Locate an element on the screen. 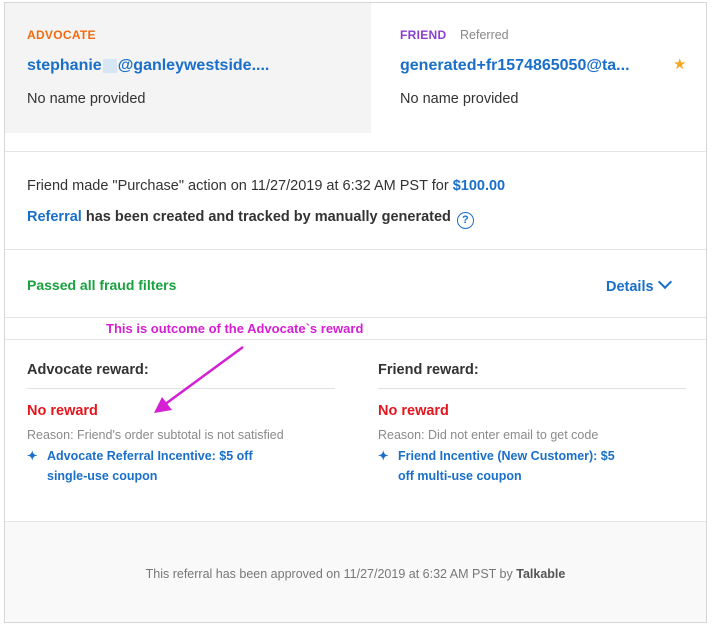 The width and height of the screenshot is (713, 629). advocate-email-prefix: stephanie is located at coordinates (64, 65).